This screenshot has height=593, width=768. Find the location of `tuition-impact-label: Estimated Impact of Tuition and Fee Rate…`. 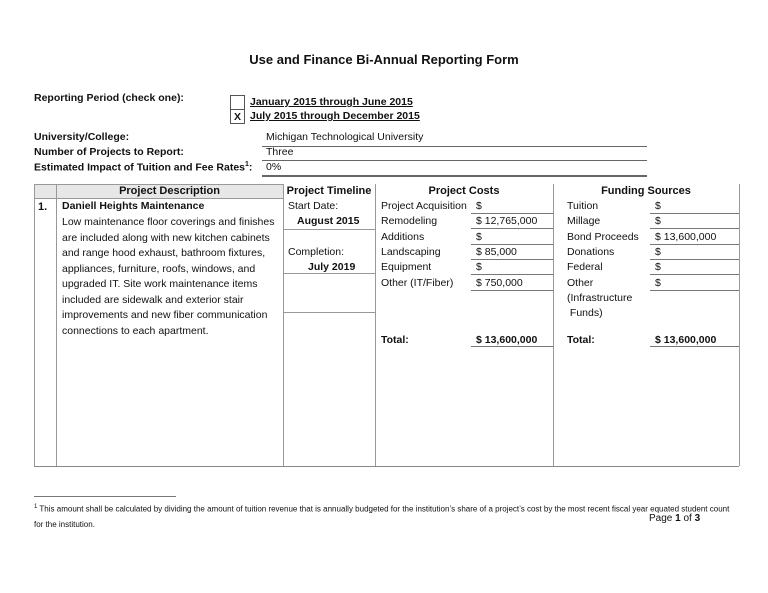

tuition-impact-label: Estimated Impact of Tuition and Fee Rate… is located at coordinates (143, 167).